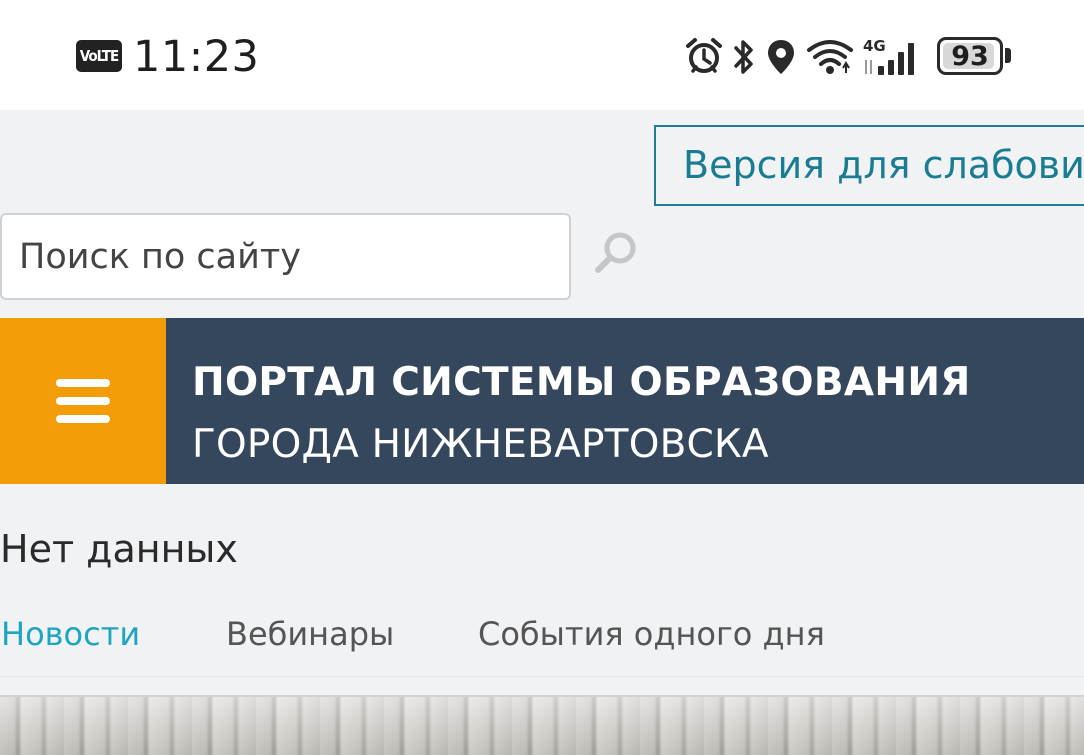  What do you see at coordinates (888, 56) in the screenshot?
I see `signal-icon: 4G` at bounding box center [888, 56].